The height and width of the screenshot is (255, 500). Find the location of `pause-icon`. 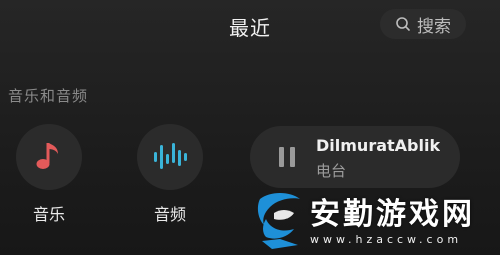

pause-icon is located at coordinates (287, 157).